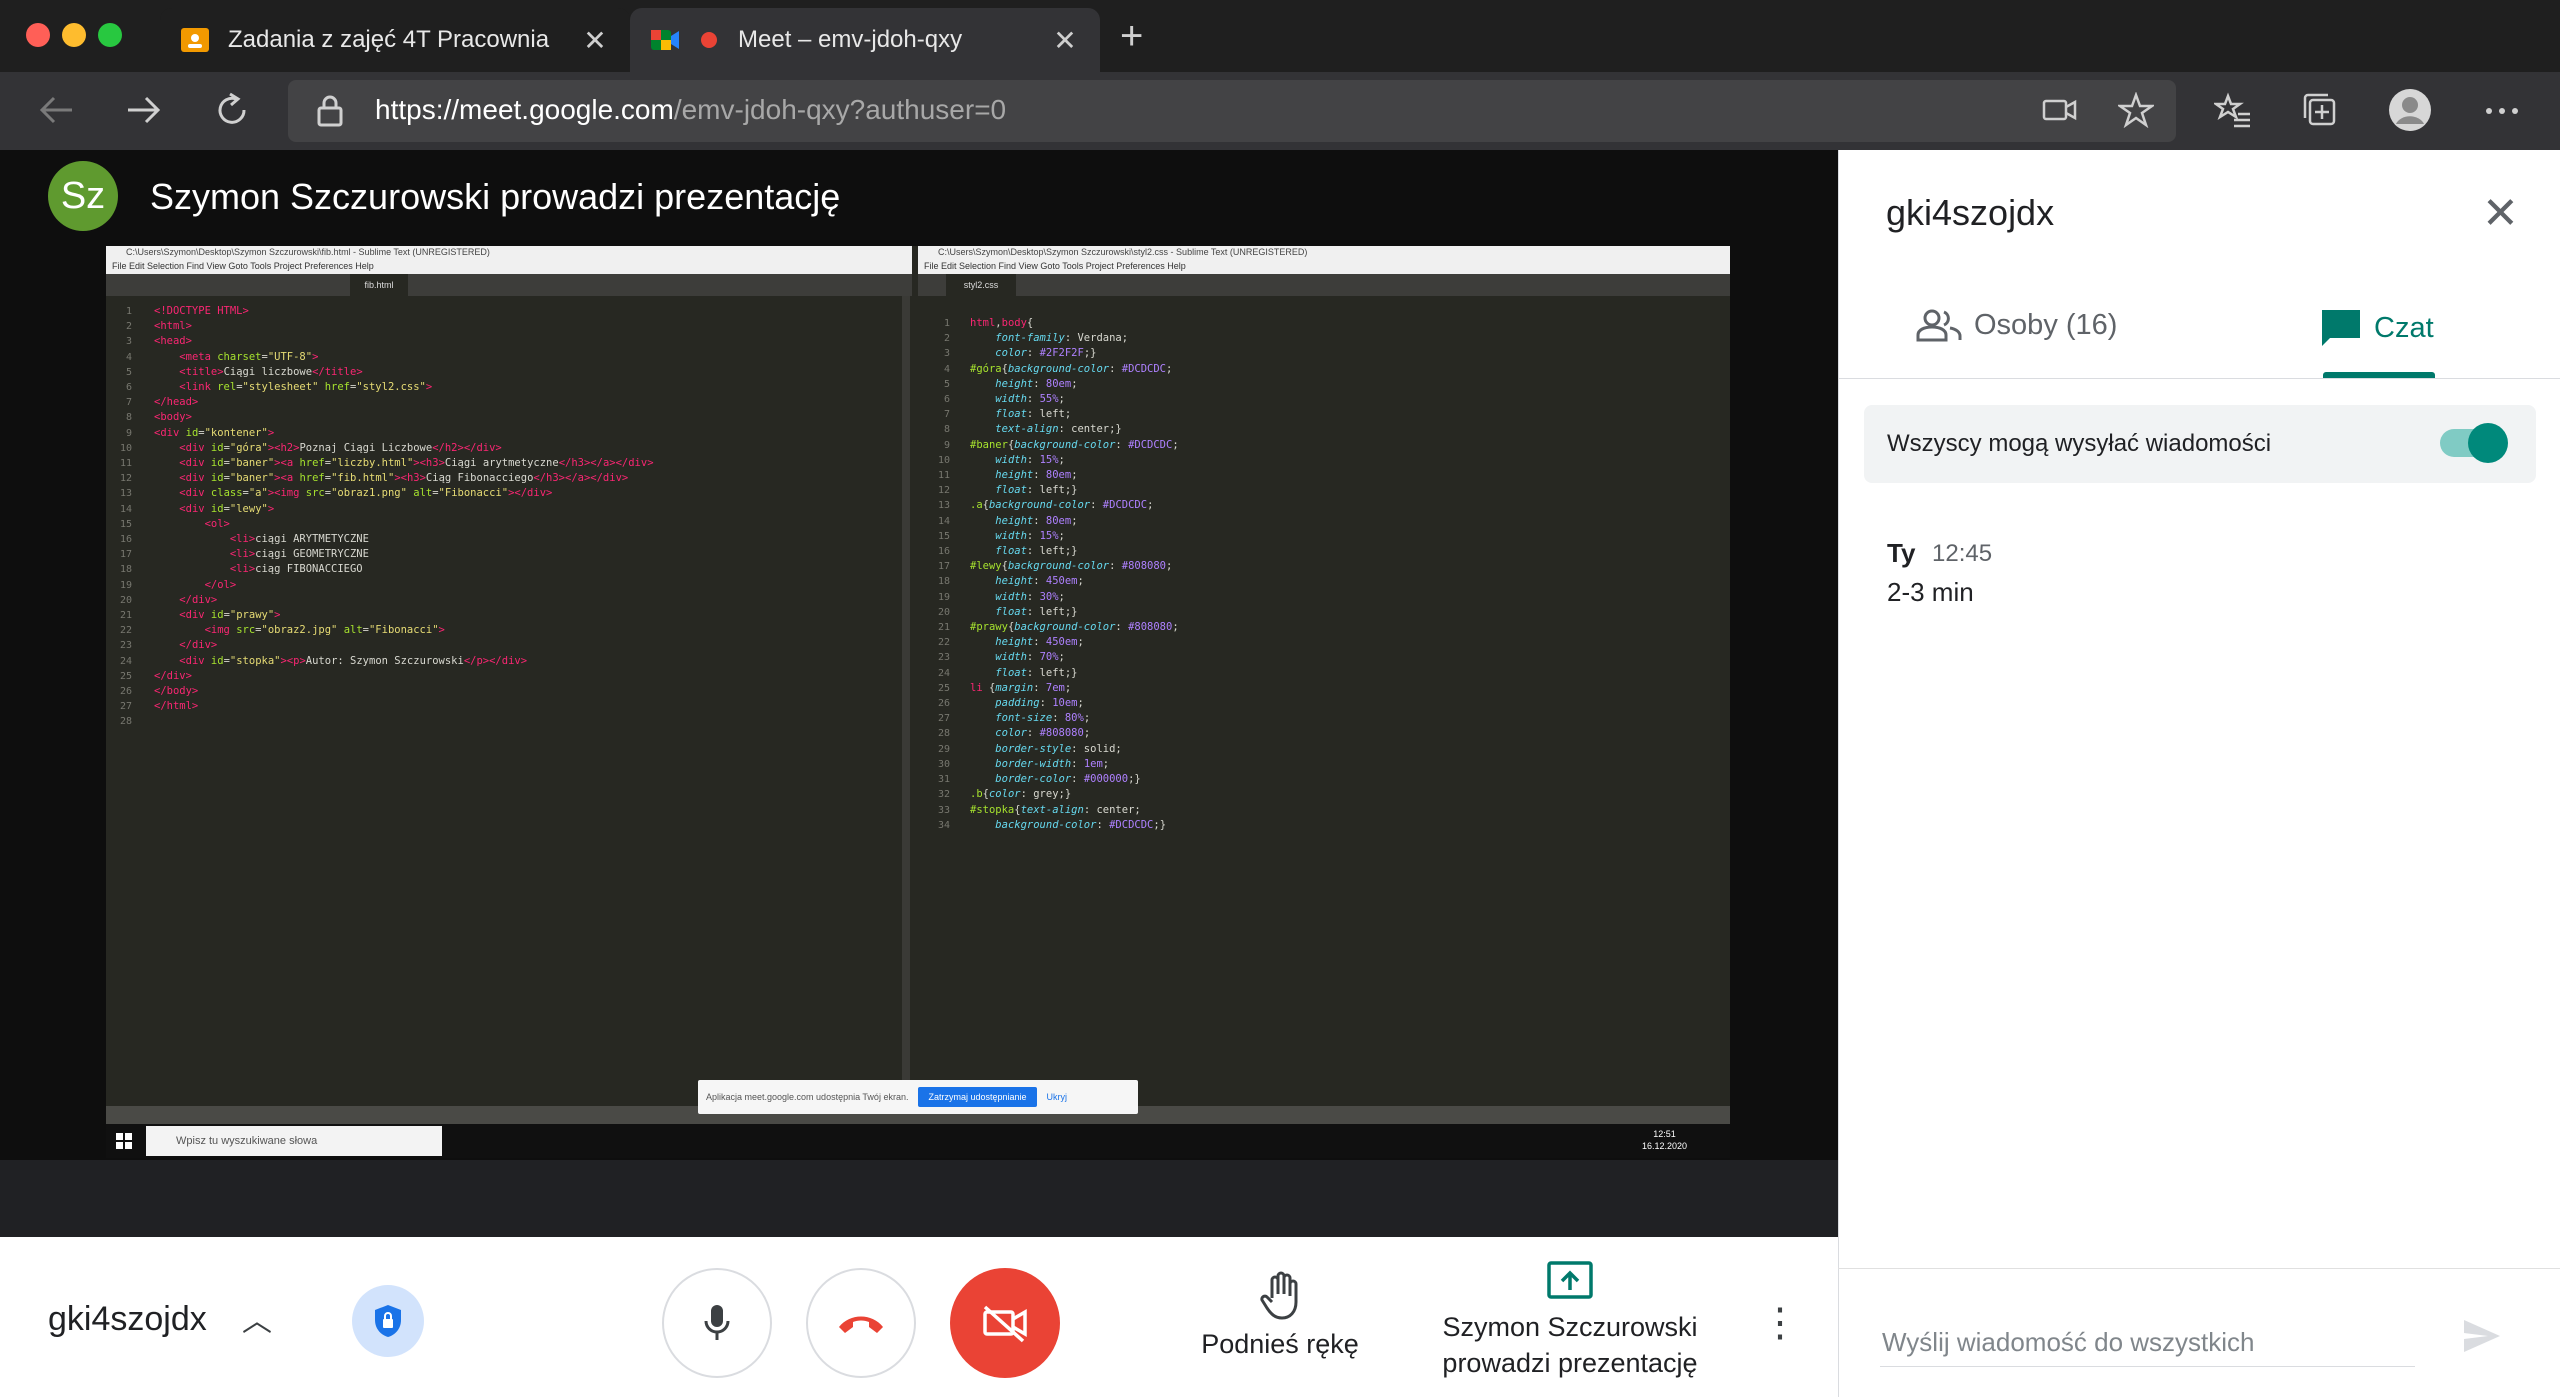  What do you see at coordinates (709, 40) in the screenshot?
I see `recording-dot-icon` at bounding box center [709, 40].